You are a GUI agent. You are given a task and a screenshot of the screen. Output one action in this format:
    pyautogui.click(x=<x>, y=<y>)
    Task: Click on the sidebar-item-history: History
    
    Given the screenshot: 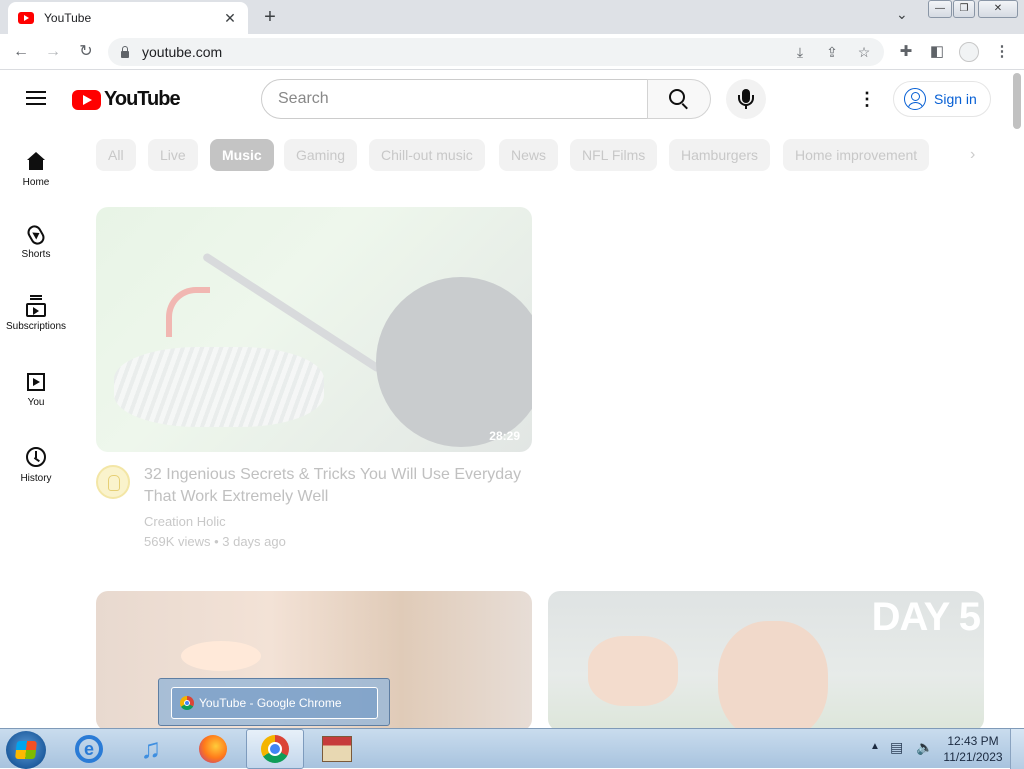 What is the action you would take?
    pyautogui.click(x=36, y=463)
    